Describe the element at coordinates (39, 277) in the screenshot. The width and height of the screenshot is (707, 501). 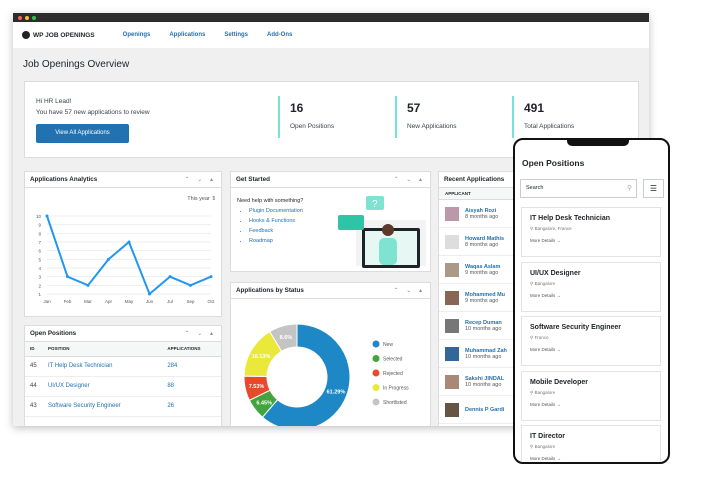
I see `y-tick-label: 3` at that location.